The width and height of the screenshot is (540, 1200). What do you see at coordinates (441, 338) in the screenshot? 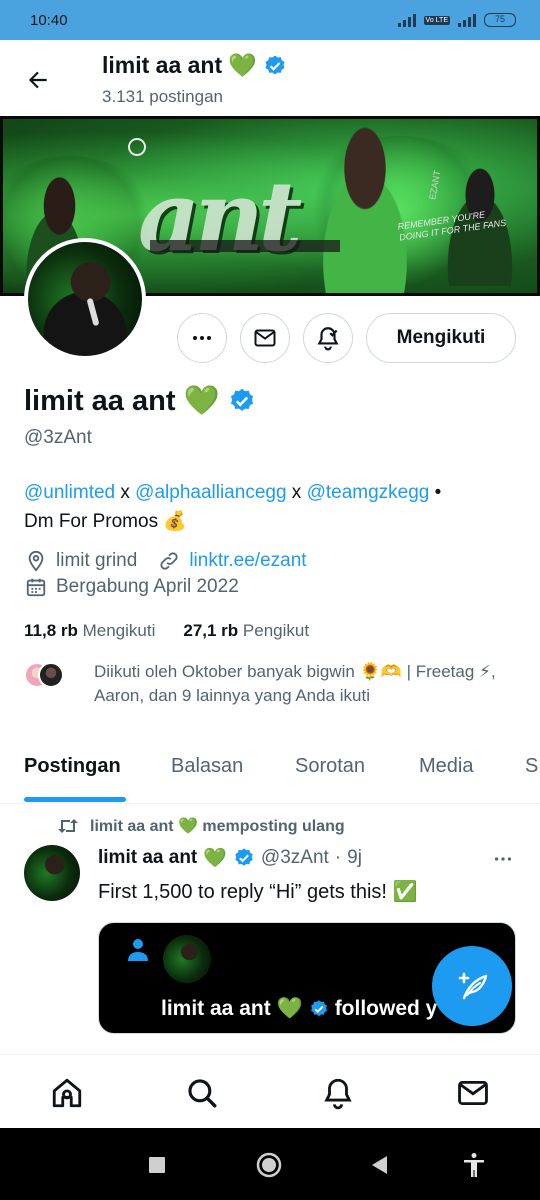
I see `following-button: Mengikuti` at bounding box center [441, 338].